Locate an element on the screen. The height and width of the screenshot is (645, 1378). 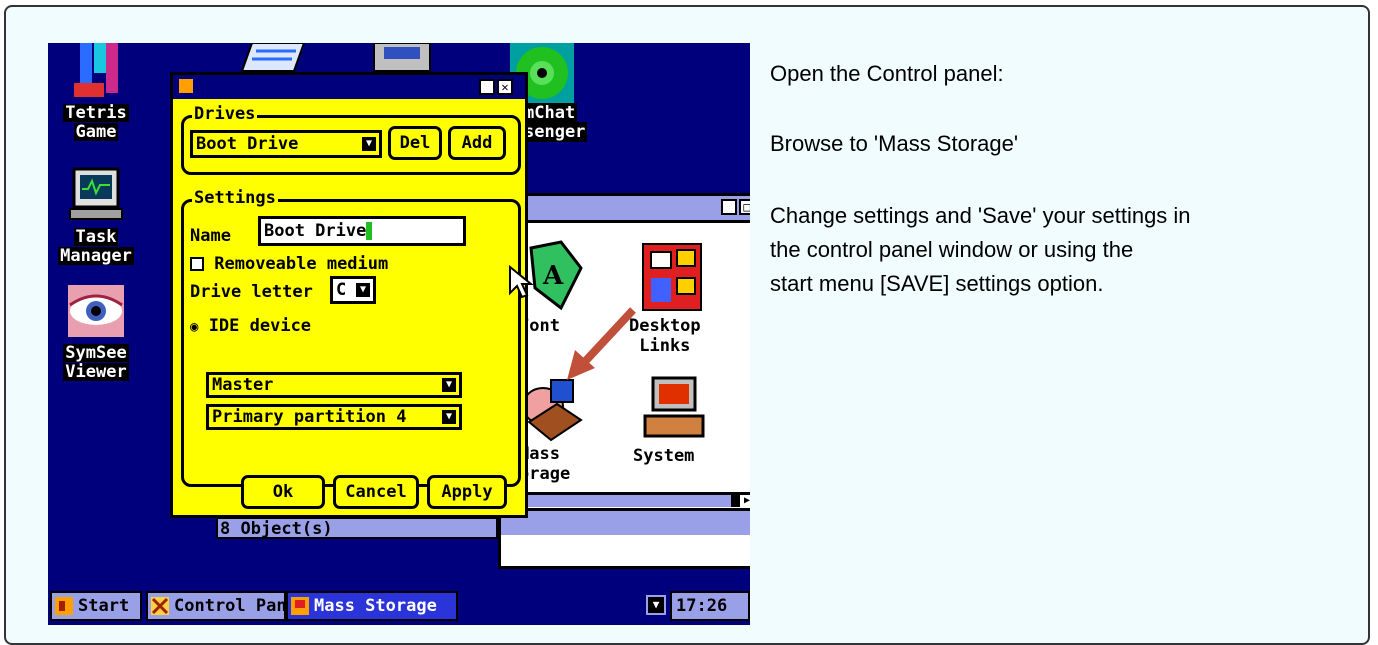
monitor-icon is located at coordinates (96, 193).